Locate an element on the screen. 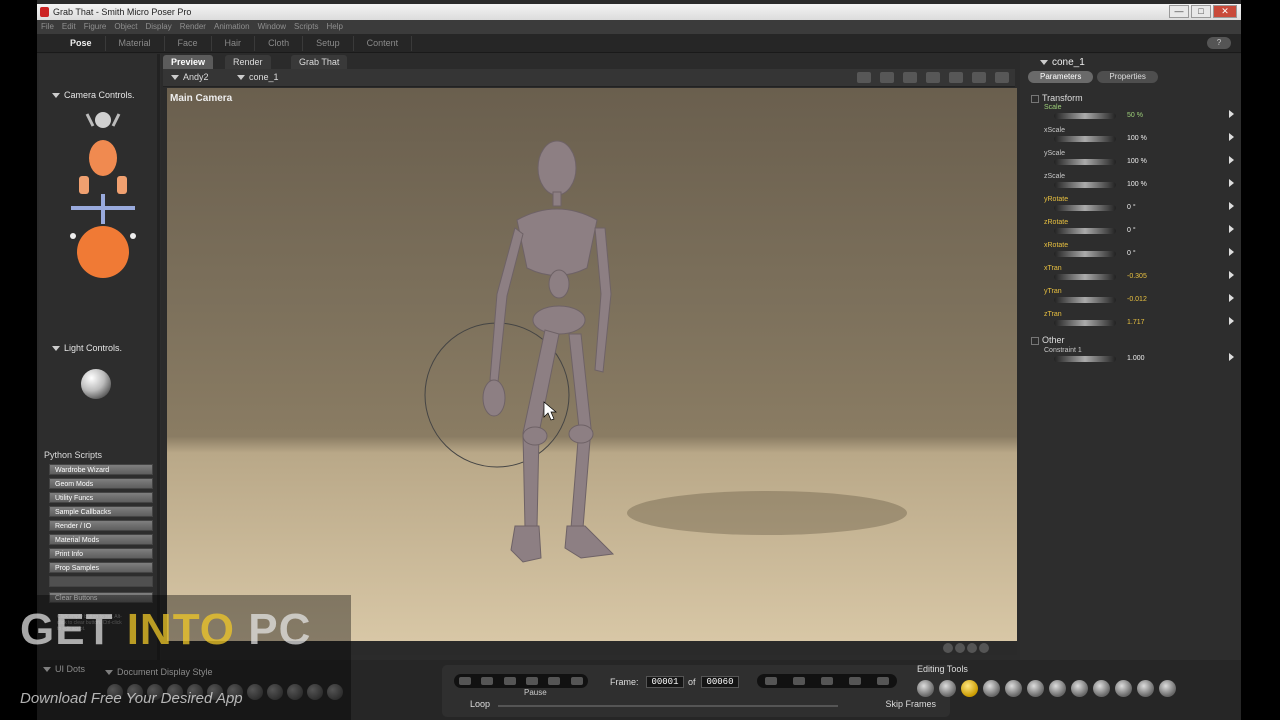  param-yrotate: yRotate 0 ° is located at coordinates (1139, 207).